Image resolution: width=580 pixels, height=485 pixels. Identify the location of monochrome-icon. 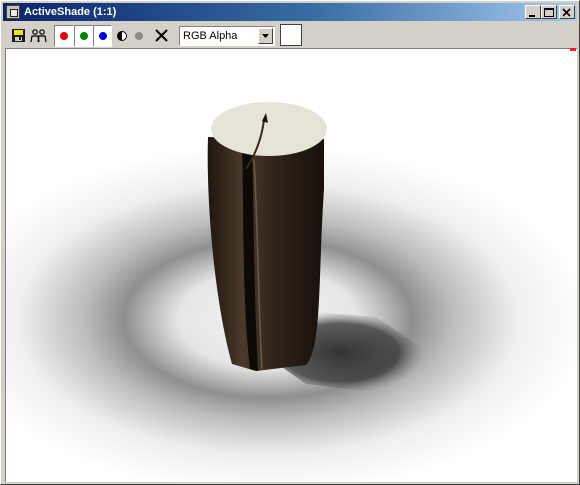
(139, 36).